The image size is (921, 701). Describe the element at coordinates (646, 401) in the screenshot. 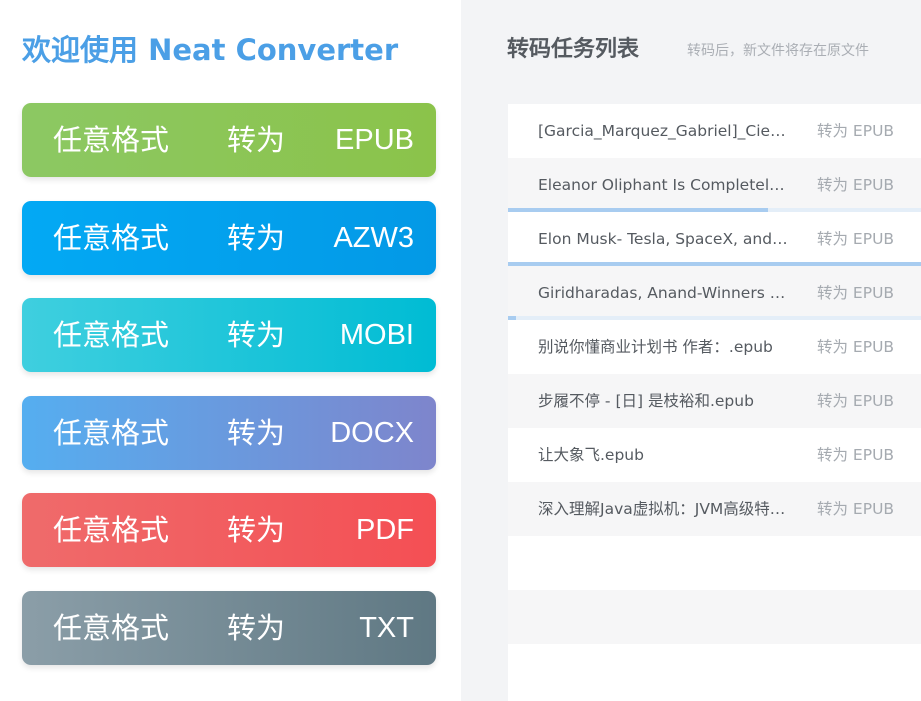

I see `task-file-name: 步履不停 - [日] 是枝裕和.epub` at that location.